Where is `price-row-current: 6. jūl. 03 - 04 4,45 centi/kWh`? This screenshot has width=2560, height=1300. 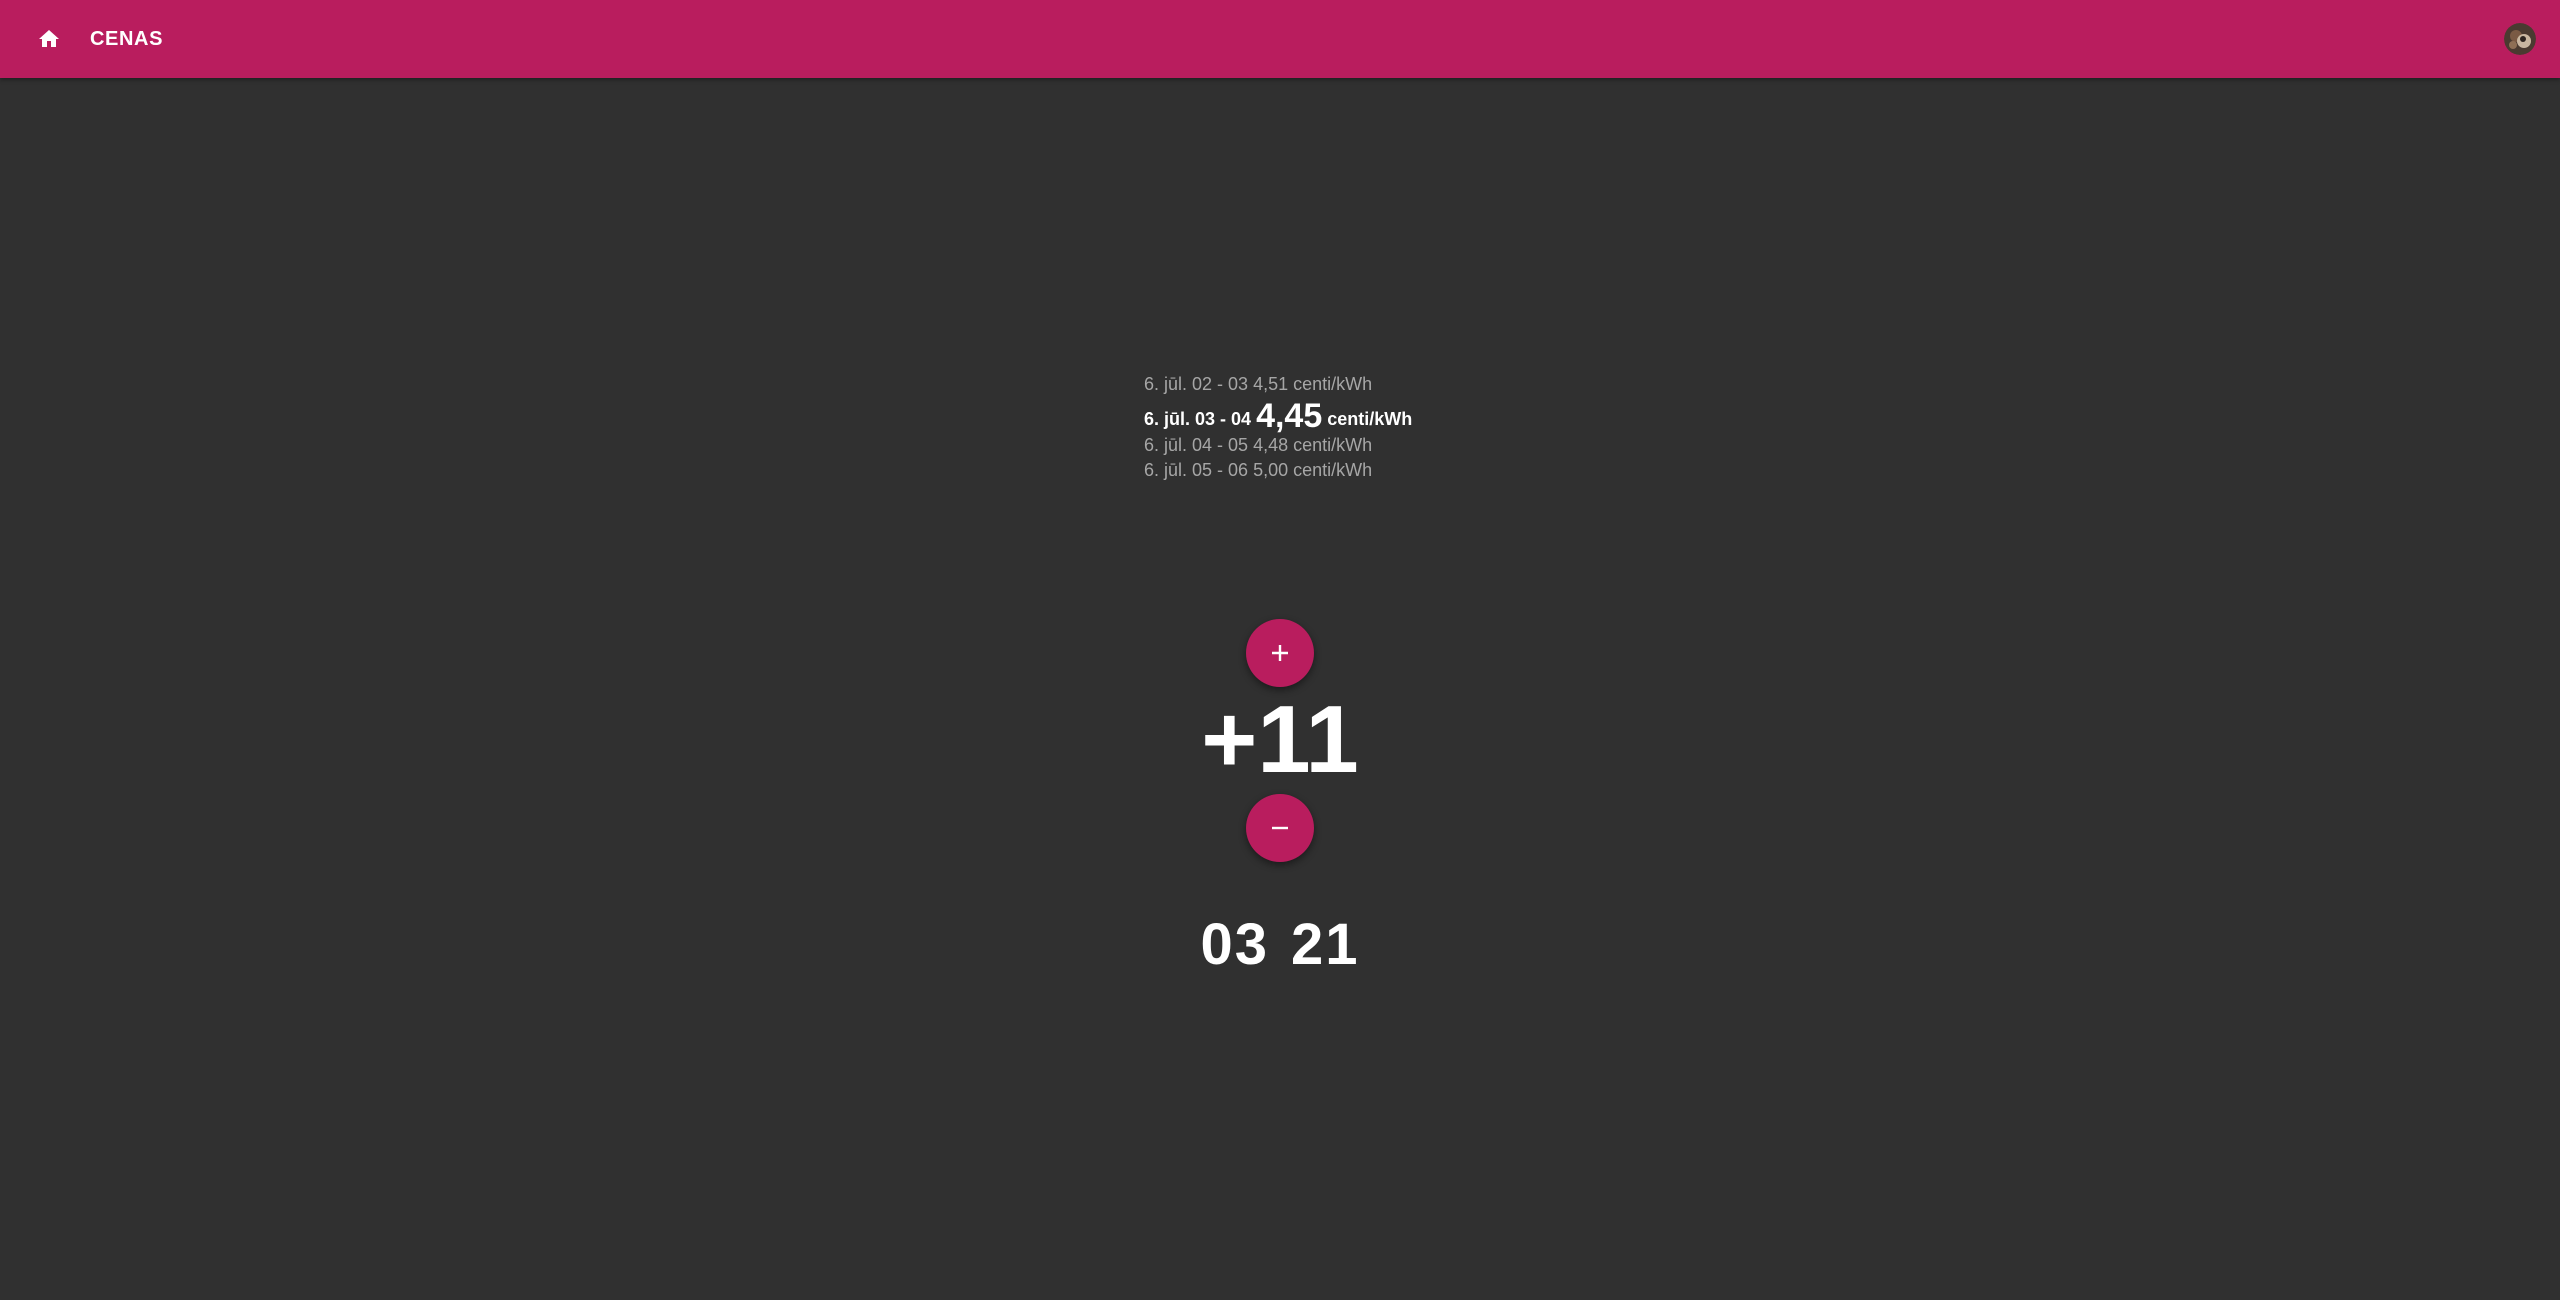
price-row-current: 6. jūl. 03 - 04 4,45 centi/kWh is located at coordinates (1354, 416).